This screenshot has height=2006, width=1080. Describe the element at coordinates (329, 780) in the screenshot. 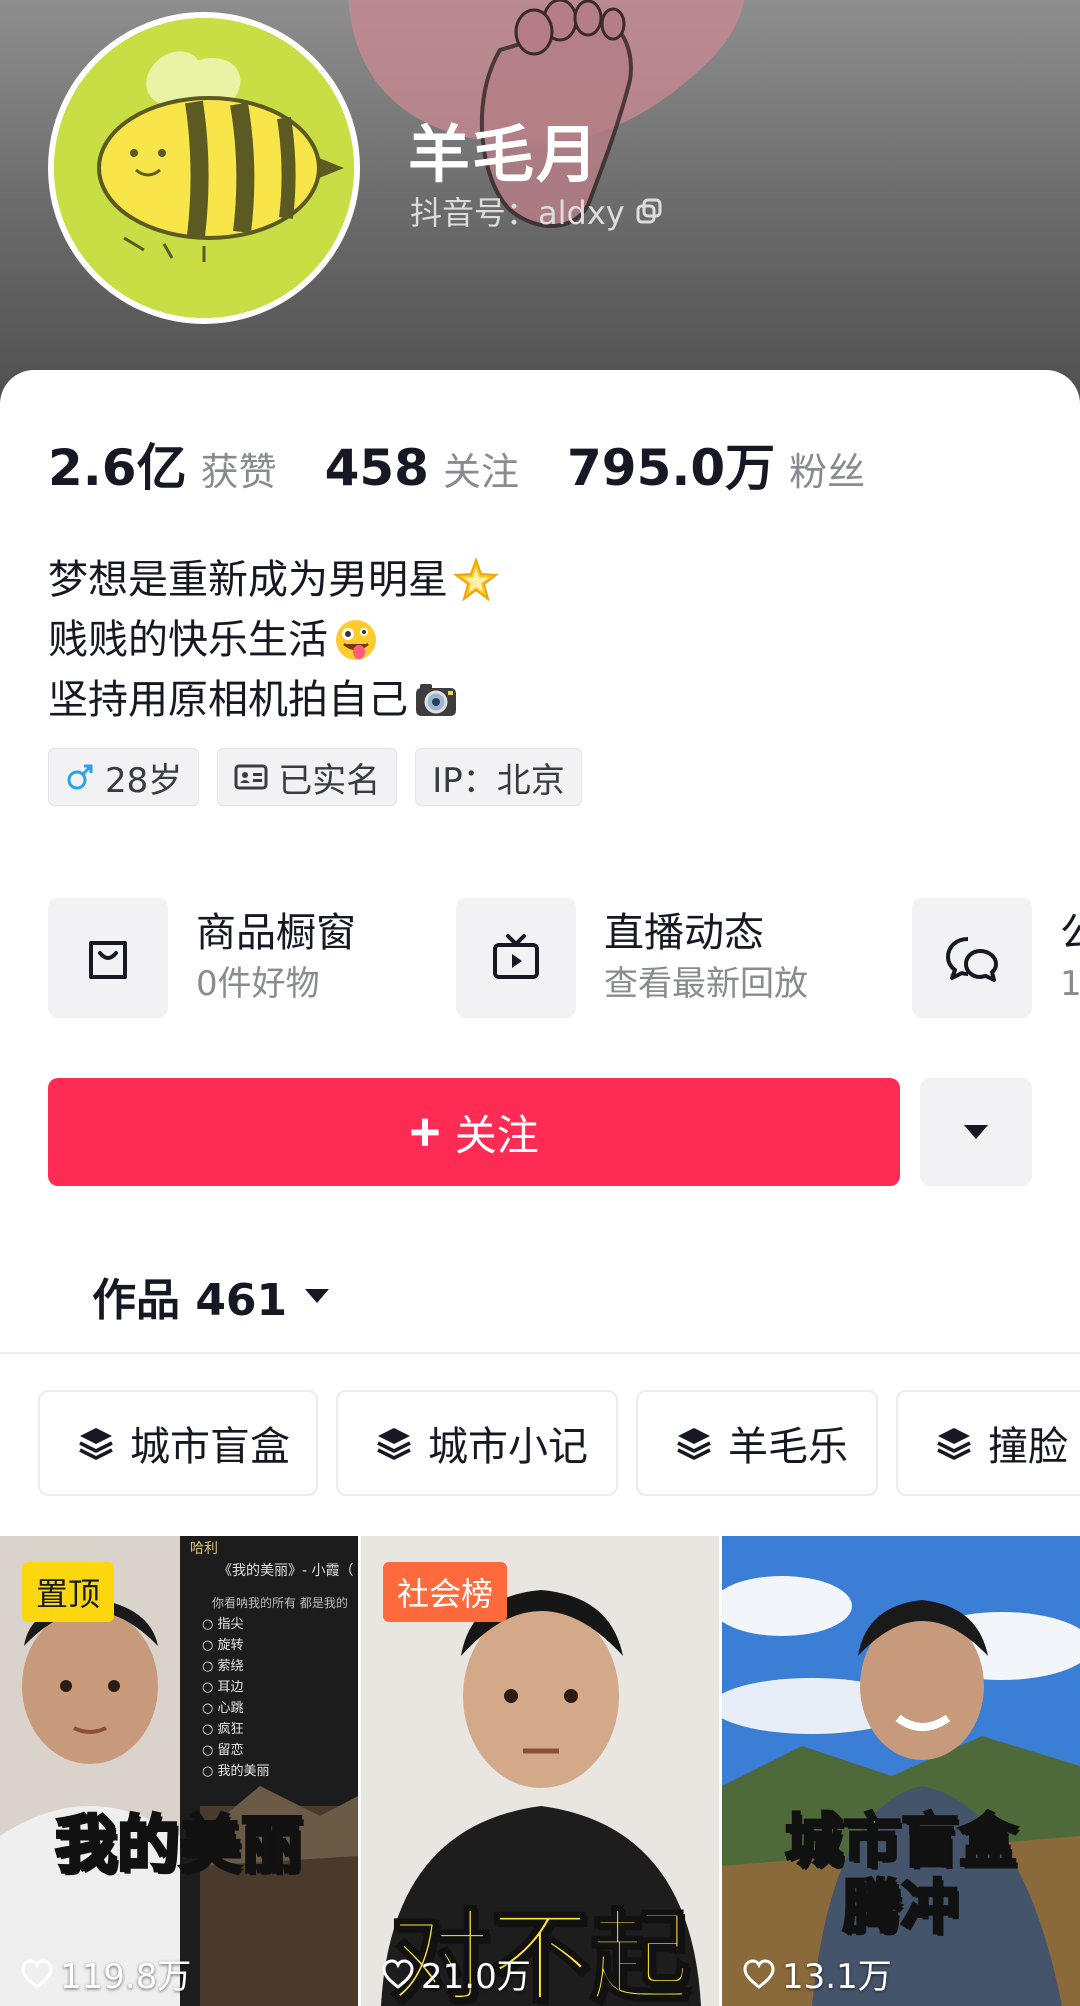

I see `verified-text: 已实名` at that location.